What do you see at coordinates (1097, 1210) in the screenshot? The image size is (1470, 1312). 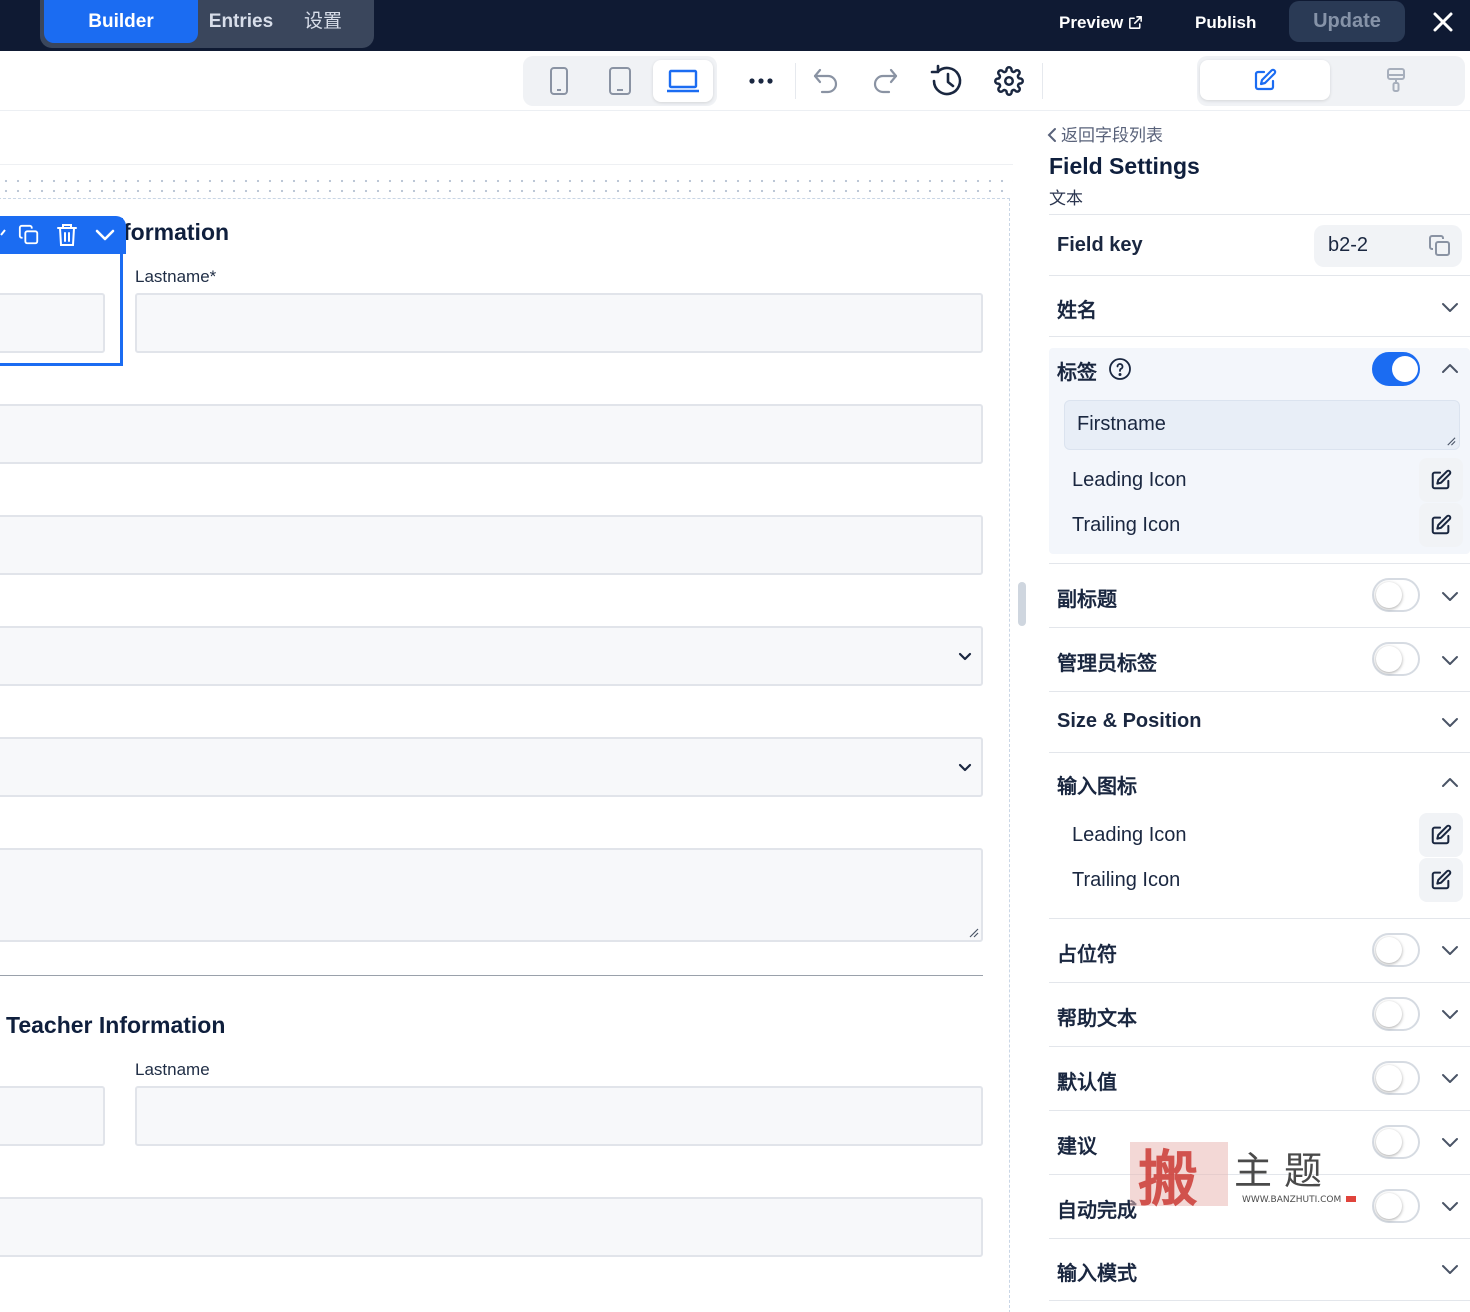 I see `autocomplete-section-label: 自动完成` at bounding box center [1097, 1210].